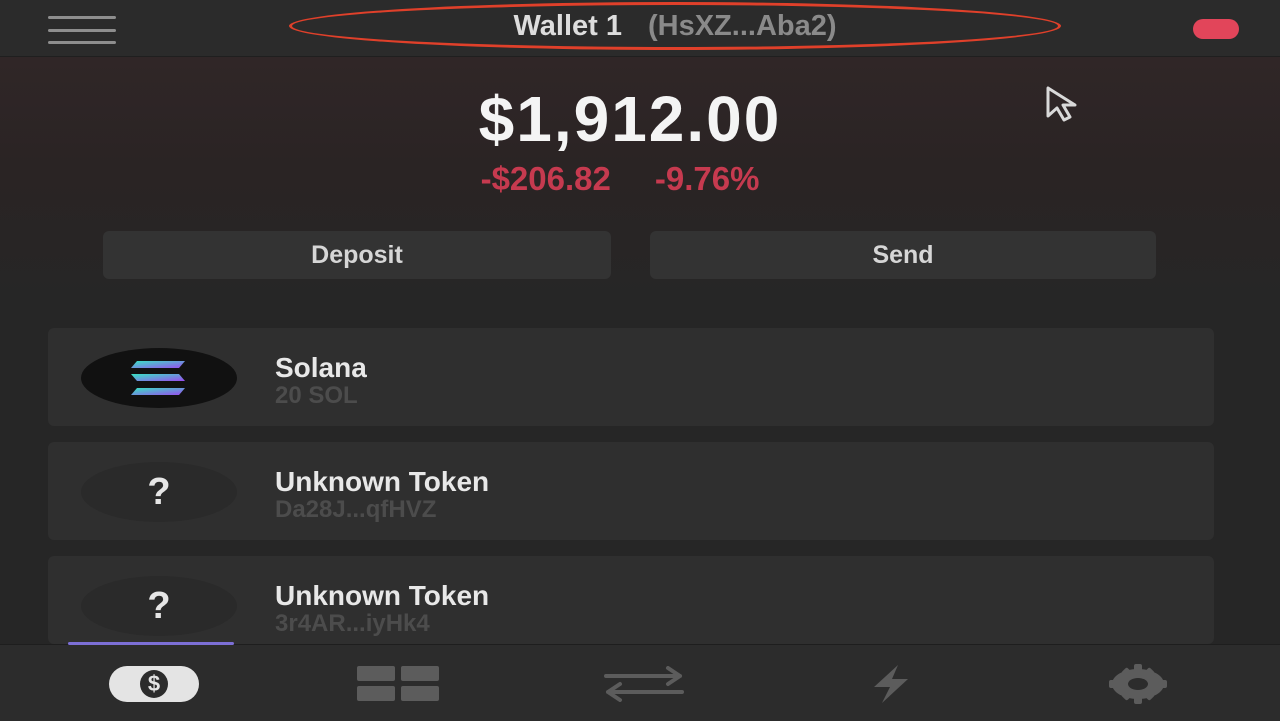 The height and width of the screenshot is (721, 1280). Describe the element at coordinates (675, 26) in the screenshot. I see `annotation-highlight-ring` at that location.